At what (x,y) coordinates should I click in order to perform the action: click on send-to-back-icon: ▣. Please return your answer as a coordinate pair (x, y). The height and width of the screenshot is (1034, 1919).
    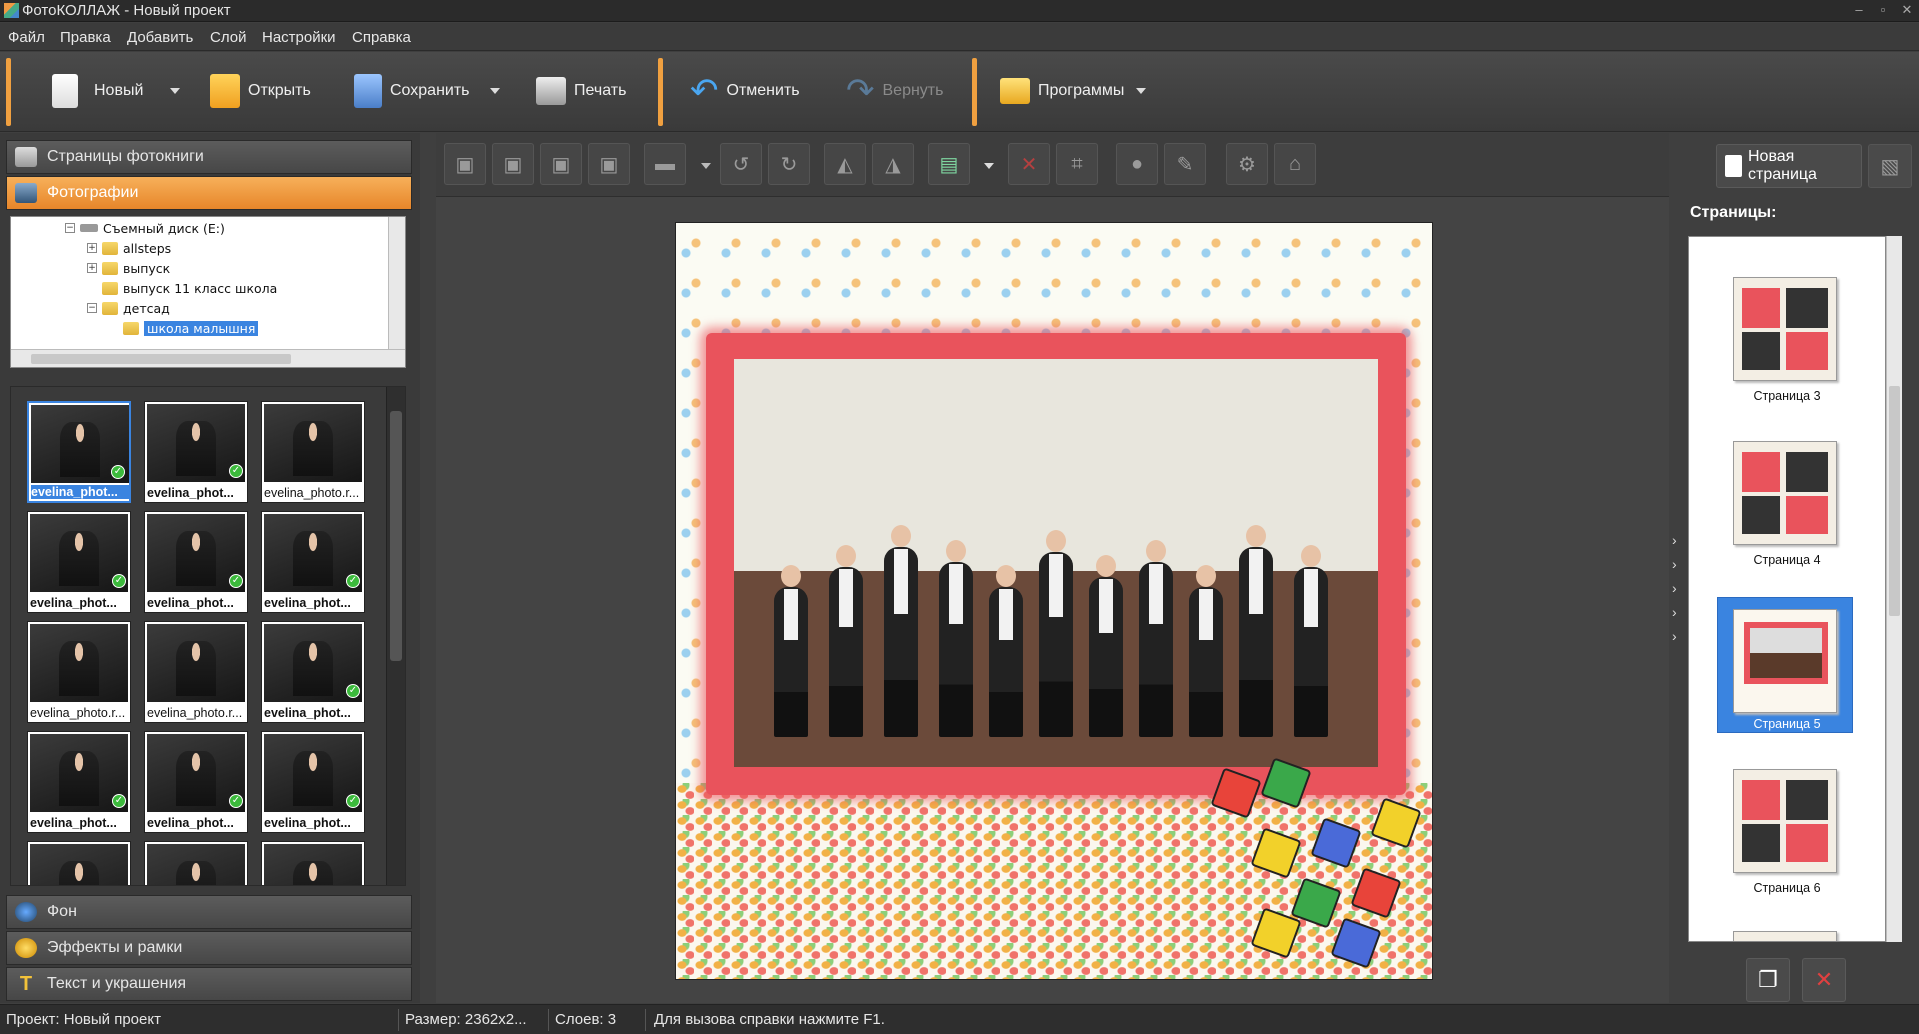
    Looking at the image, I should click on (609, 164).